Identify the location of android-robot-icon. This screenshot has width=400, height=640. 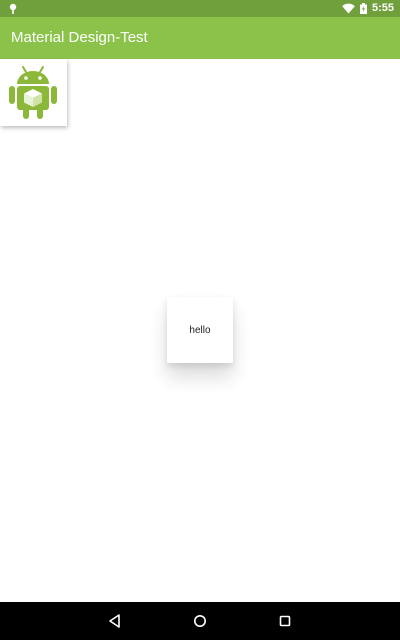
(33, 92).